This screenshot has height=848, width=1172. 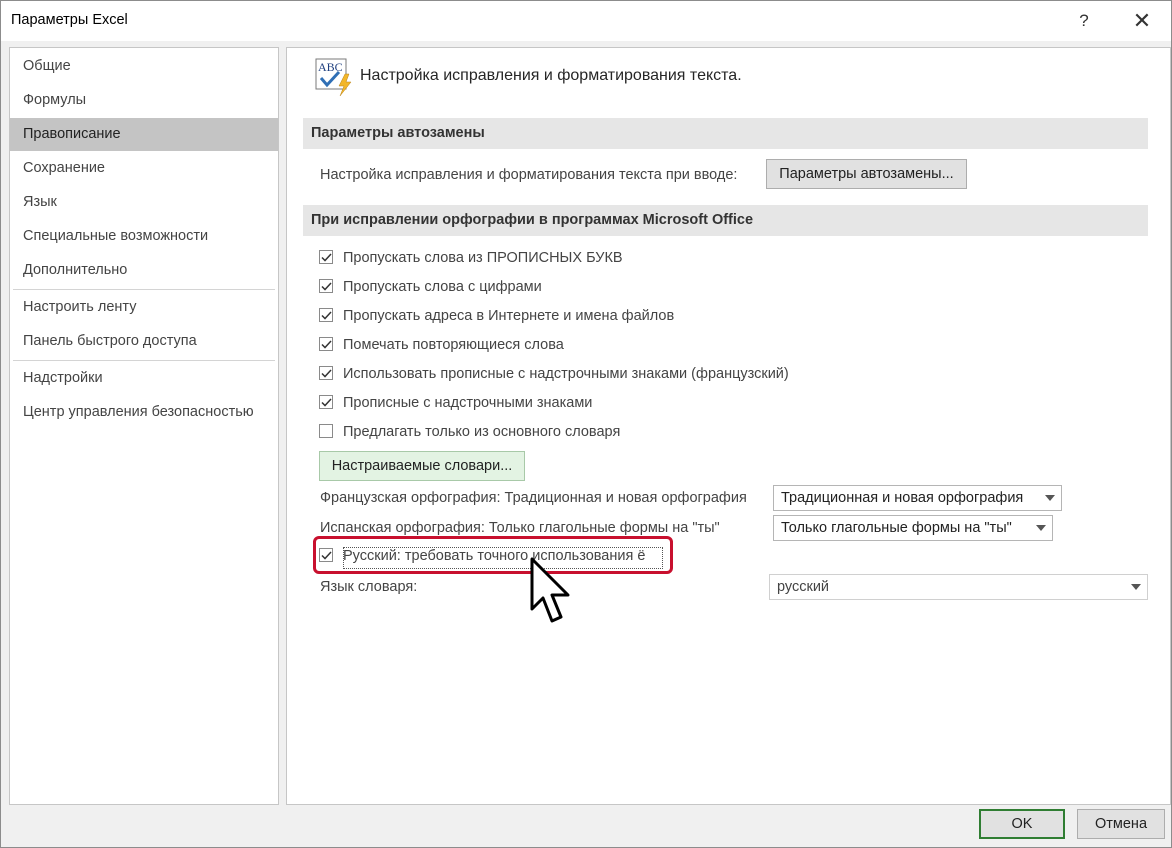 What do you see at coordinates (503, 558) in the screenshot?
I see `focus-rectangle` at bounding box center [503, 558].